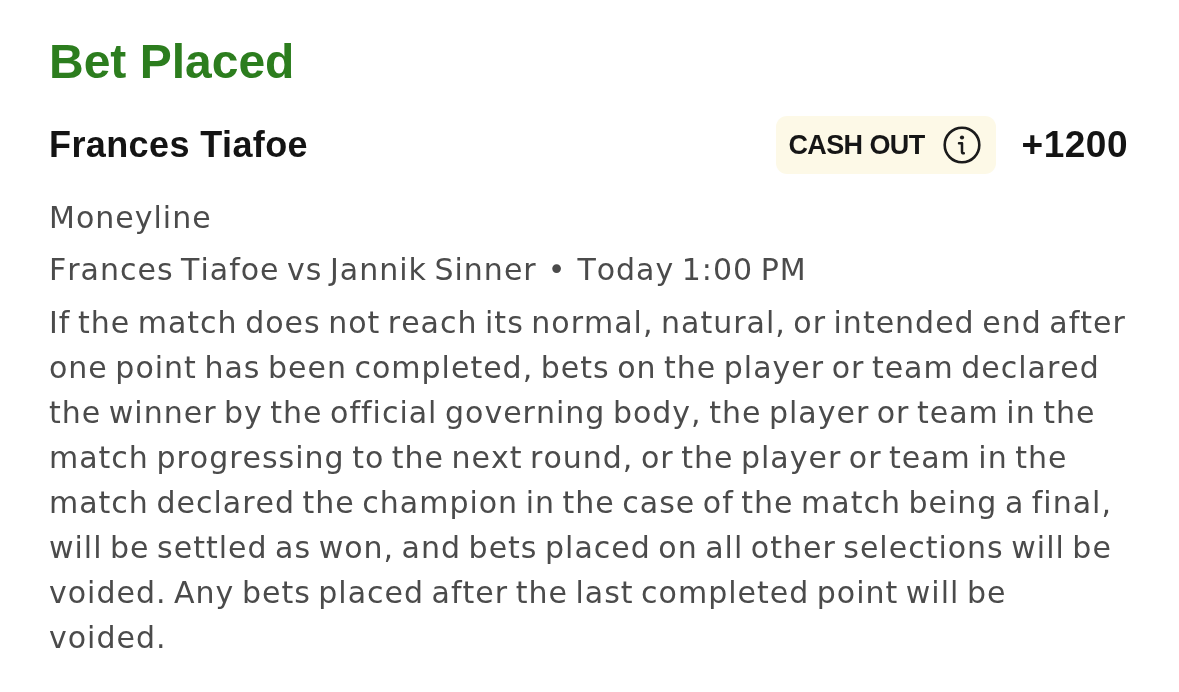 This screenshot has width=1179, height=692. I want to click on odds-value: +1200, so click(1074, 145).